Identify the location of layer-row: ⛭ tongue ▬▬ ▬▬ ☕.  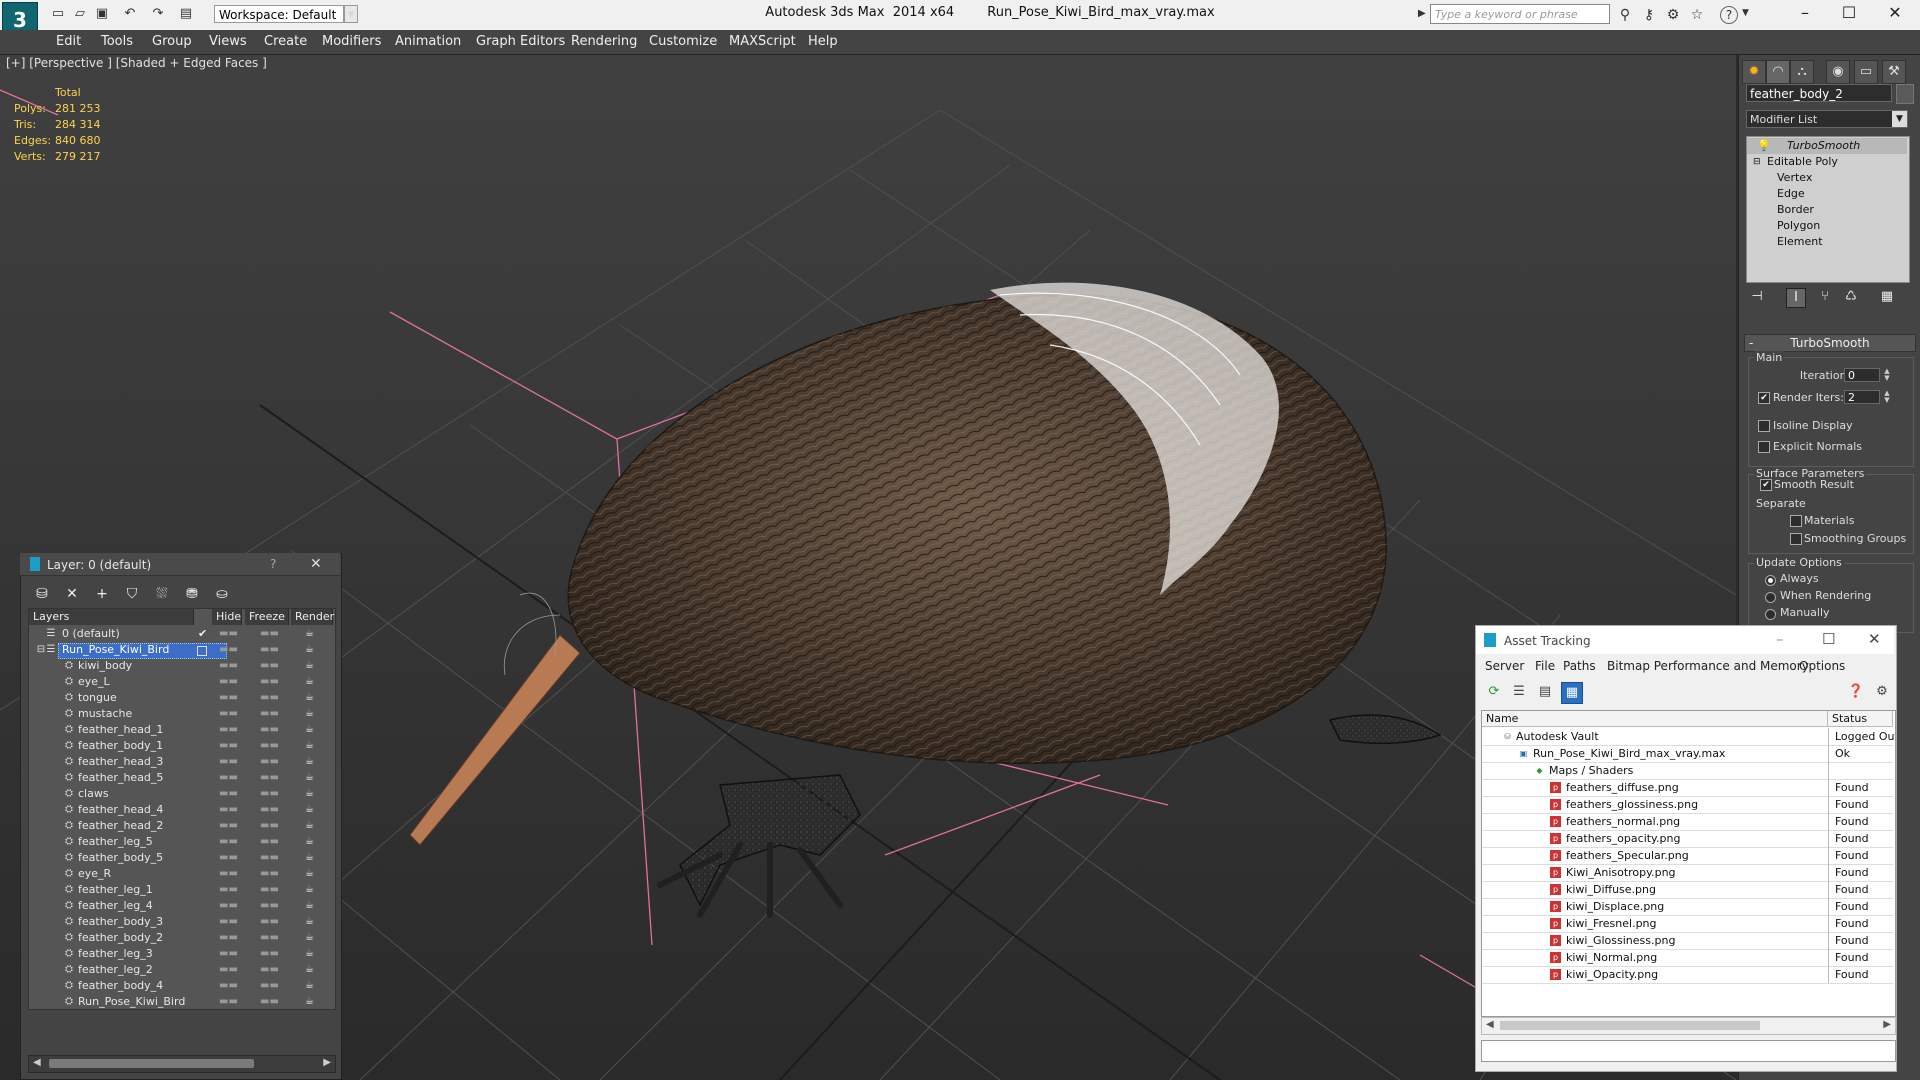
(181, 698).